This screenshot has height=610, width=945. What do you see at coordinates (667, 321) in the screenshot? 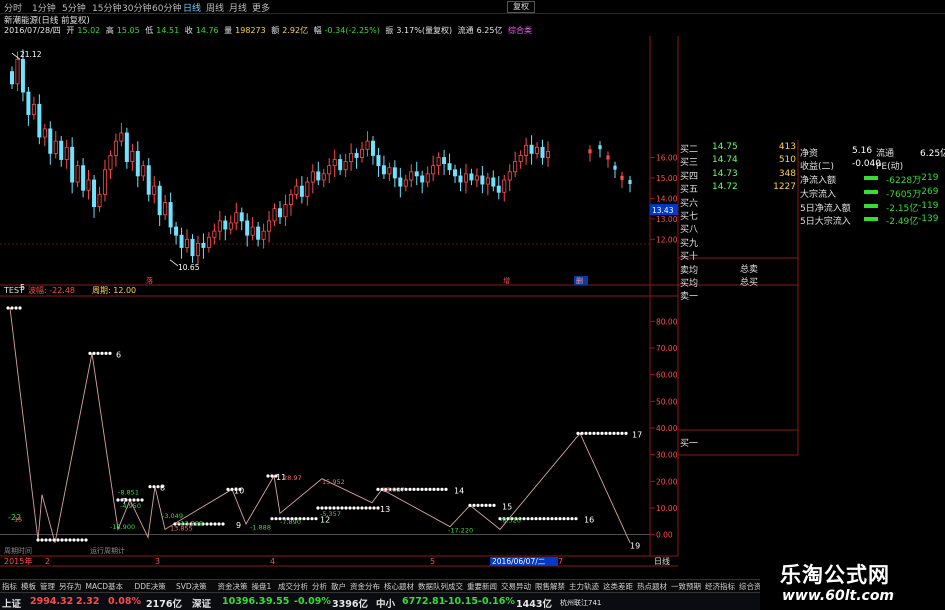
I see `indicator-axis-label: 80.00` at bounding box center [667, 321].